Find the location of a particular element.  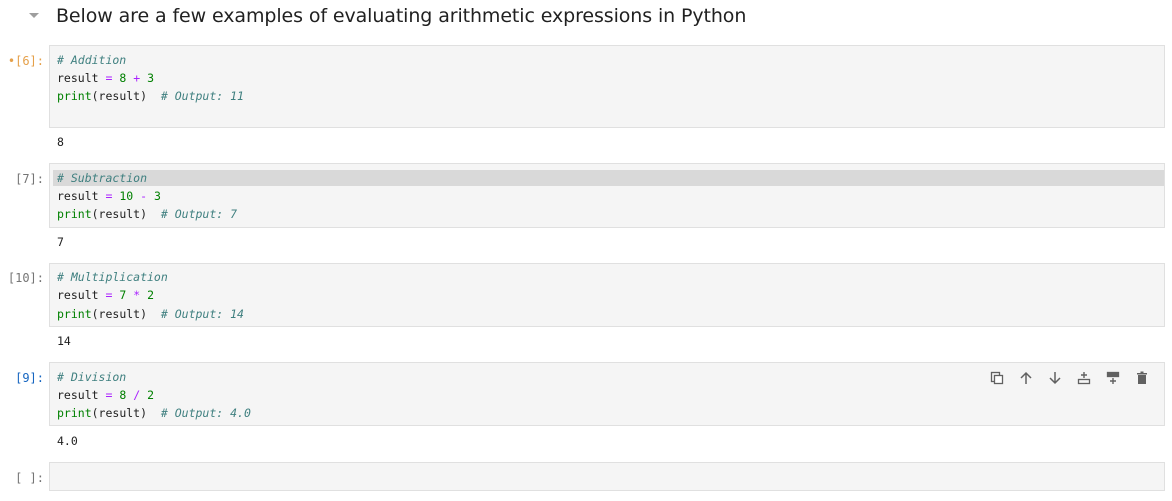

code-line: result = 8 / 2 is located at coordinates (105, 395).